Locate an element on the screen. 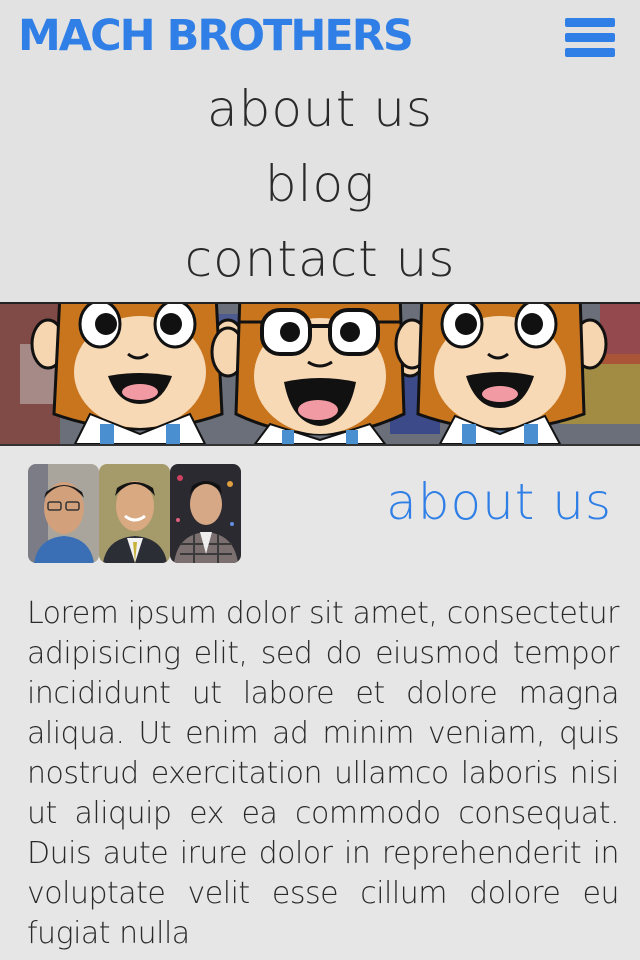 The height and width of the screenshot is (960, 640). hamburger-menu-icon is located at coordinates (590, 39).